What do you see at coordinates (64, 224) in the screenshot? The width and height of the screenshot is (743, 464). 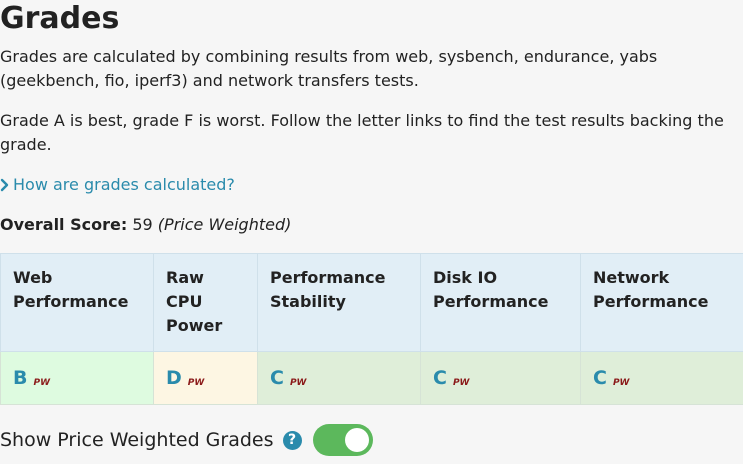 I see `overall-score-label: Overall Score:` at bounding box center [64, 224].